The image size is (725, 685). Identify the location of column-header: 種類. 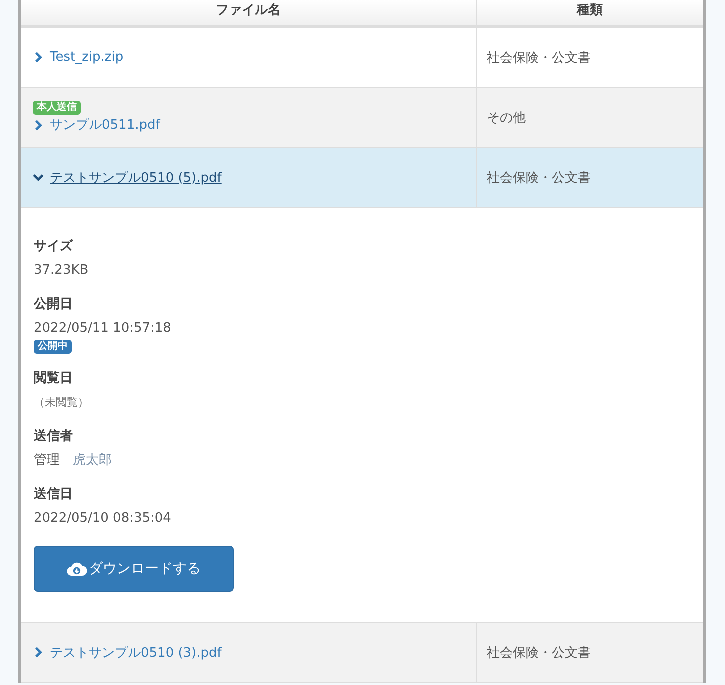
(590, 11).